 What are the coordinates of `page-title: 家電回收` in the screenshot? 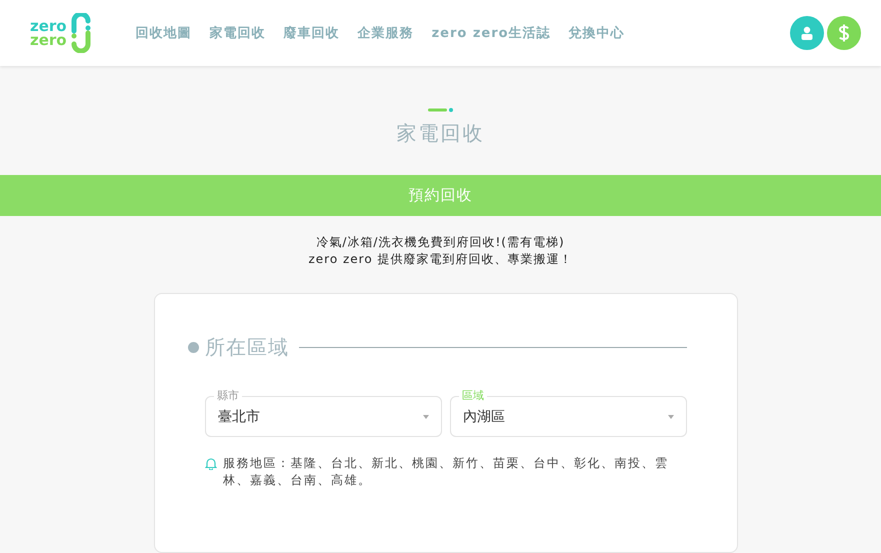 It's located at (440, 133).